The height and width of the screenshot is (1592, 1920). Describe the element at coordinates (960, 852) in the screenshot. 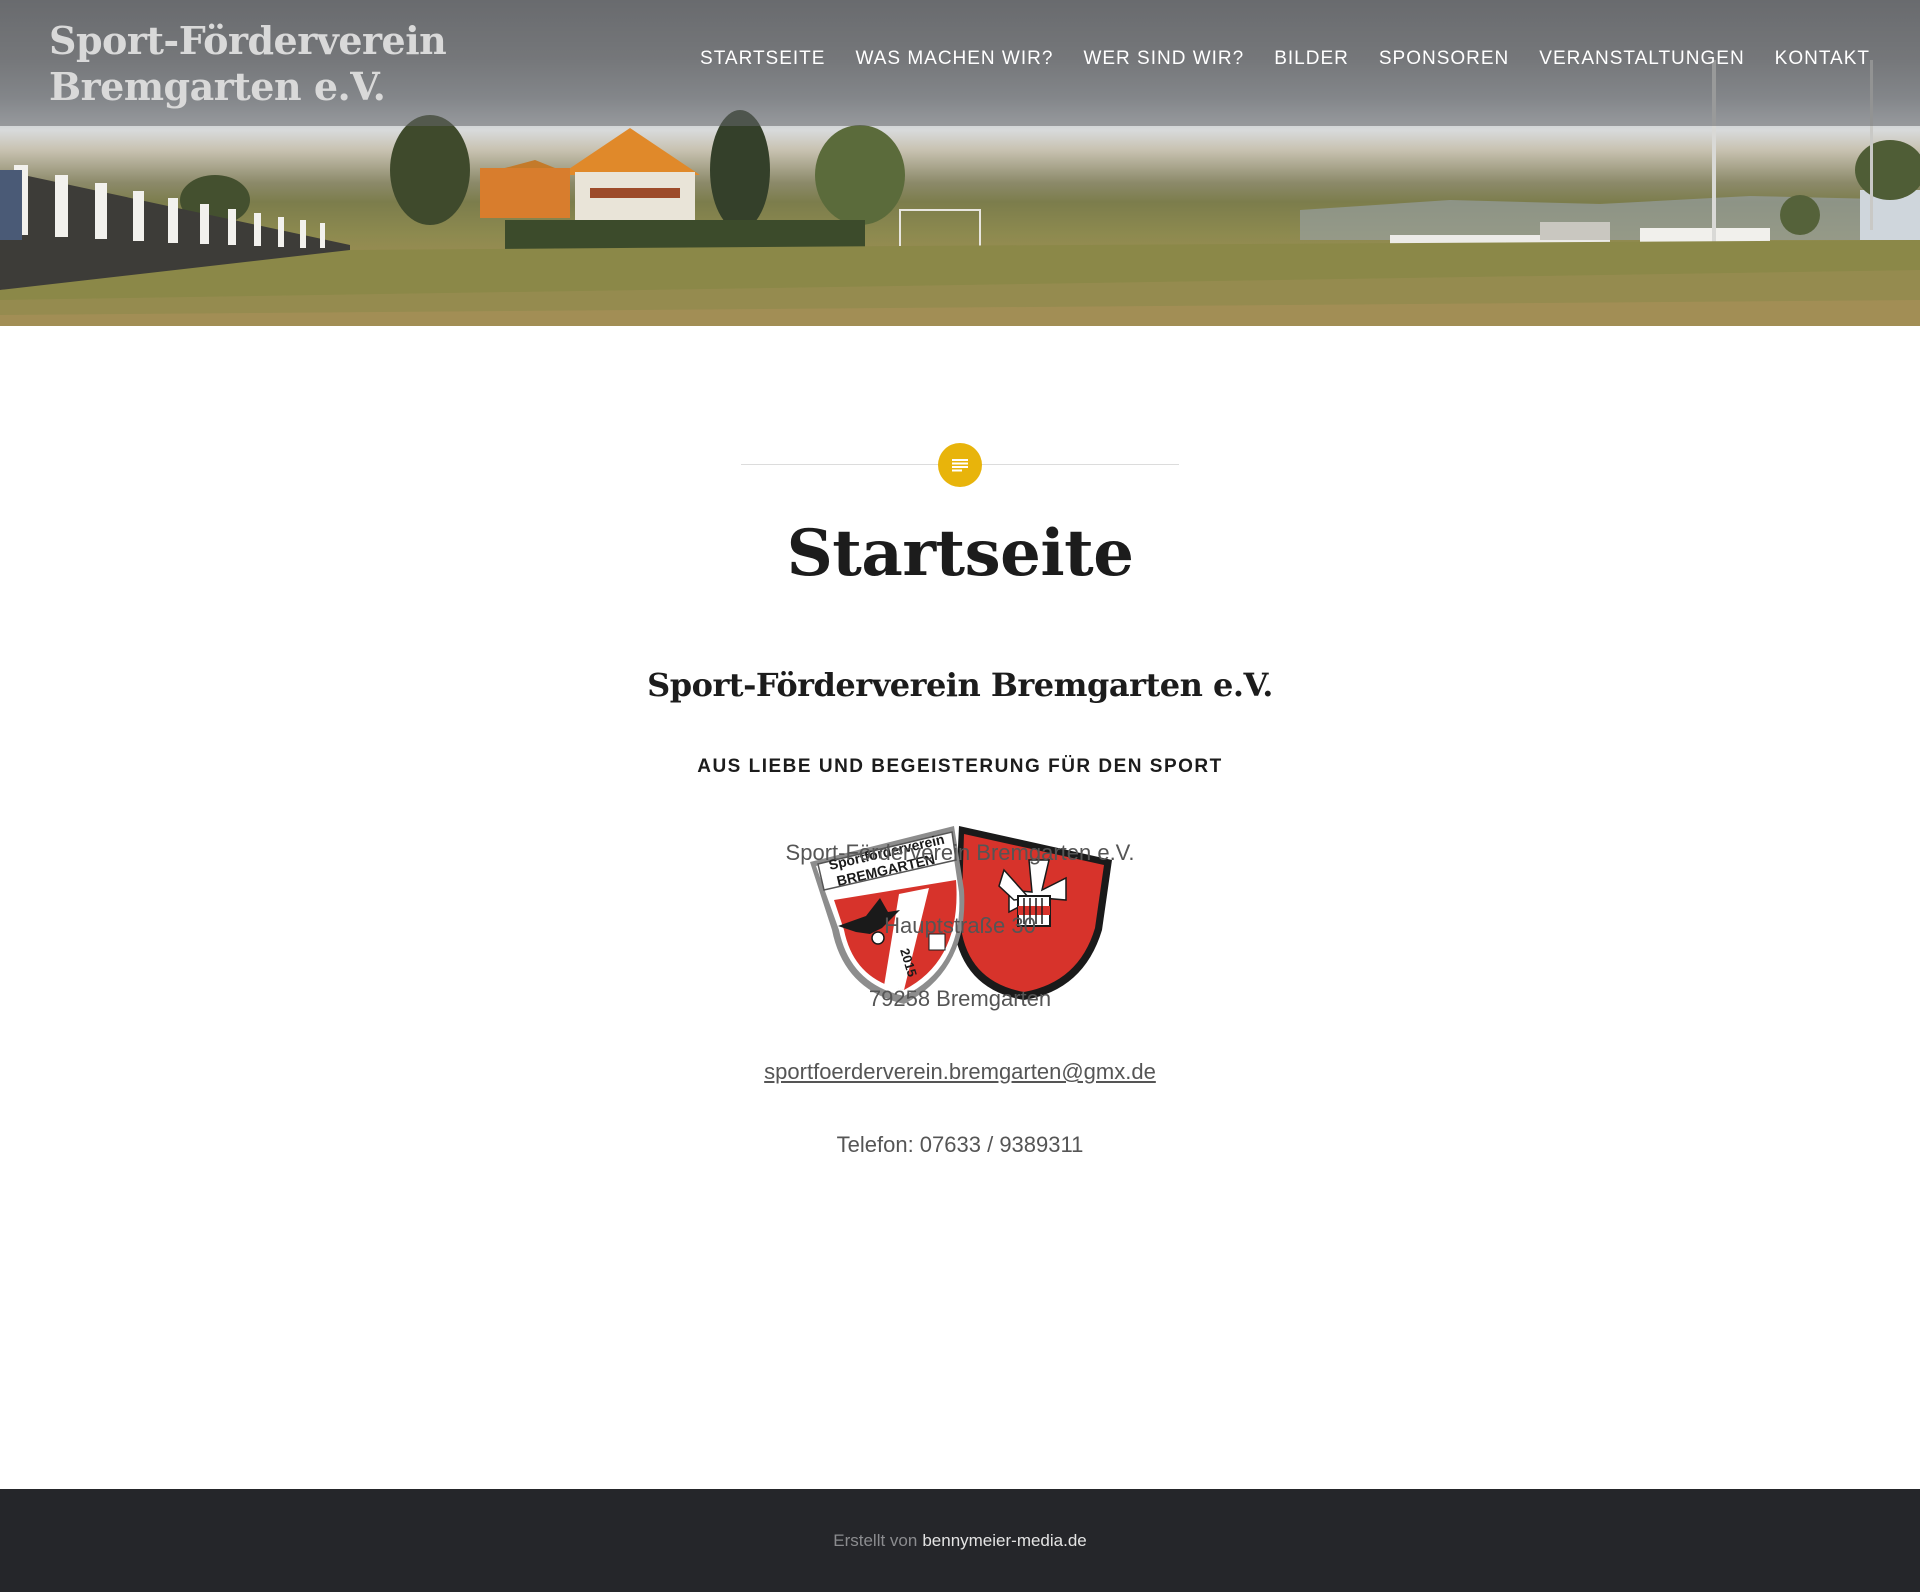

I see `contact-name: Sport-Förderverein Bremgarten e.V.` at that location.